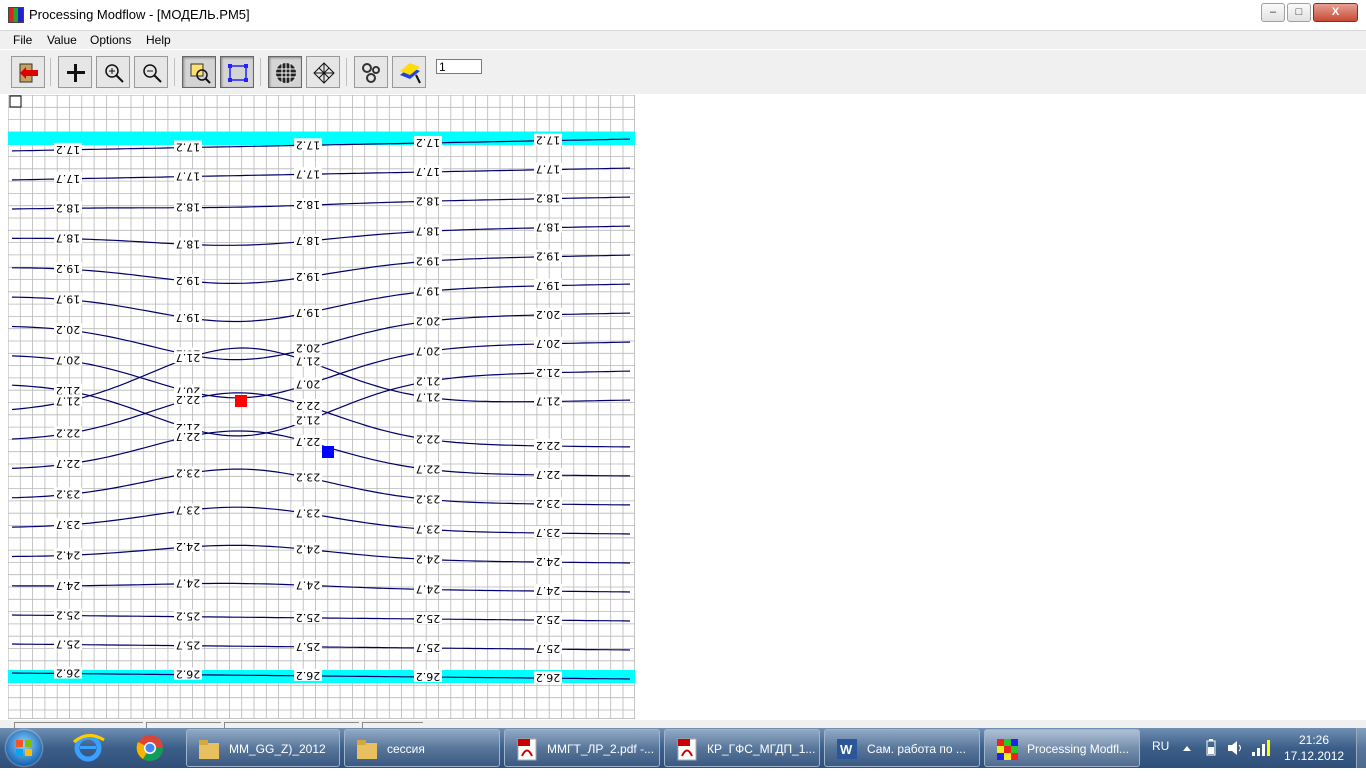 The width and height of the screenshot is (1366, 782). I want to click on app-icon, so click(16, 15).